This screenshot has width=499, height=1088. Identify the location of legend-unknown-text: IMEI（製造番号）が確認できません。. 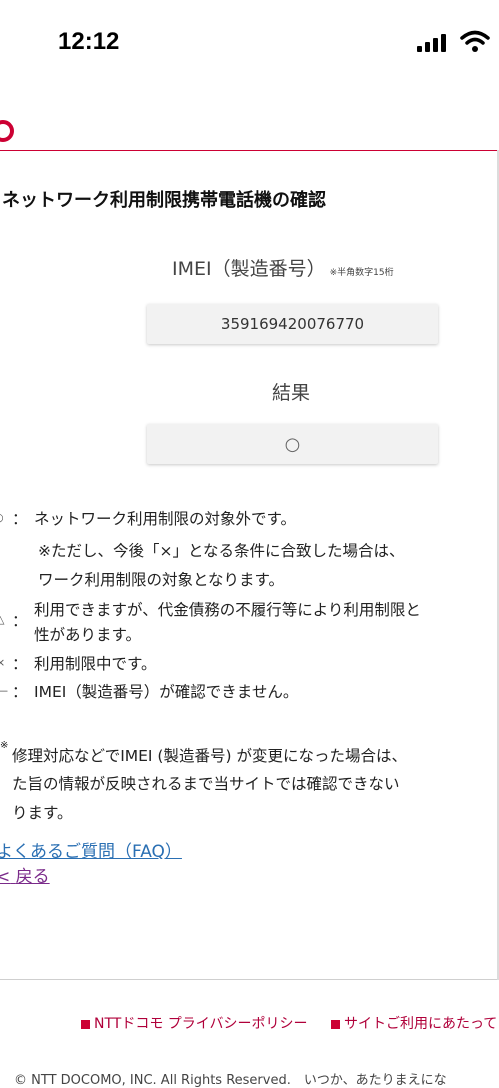
(166, 692).